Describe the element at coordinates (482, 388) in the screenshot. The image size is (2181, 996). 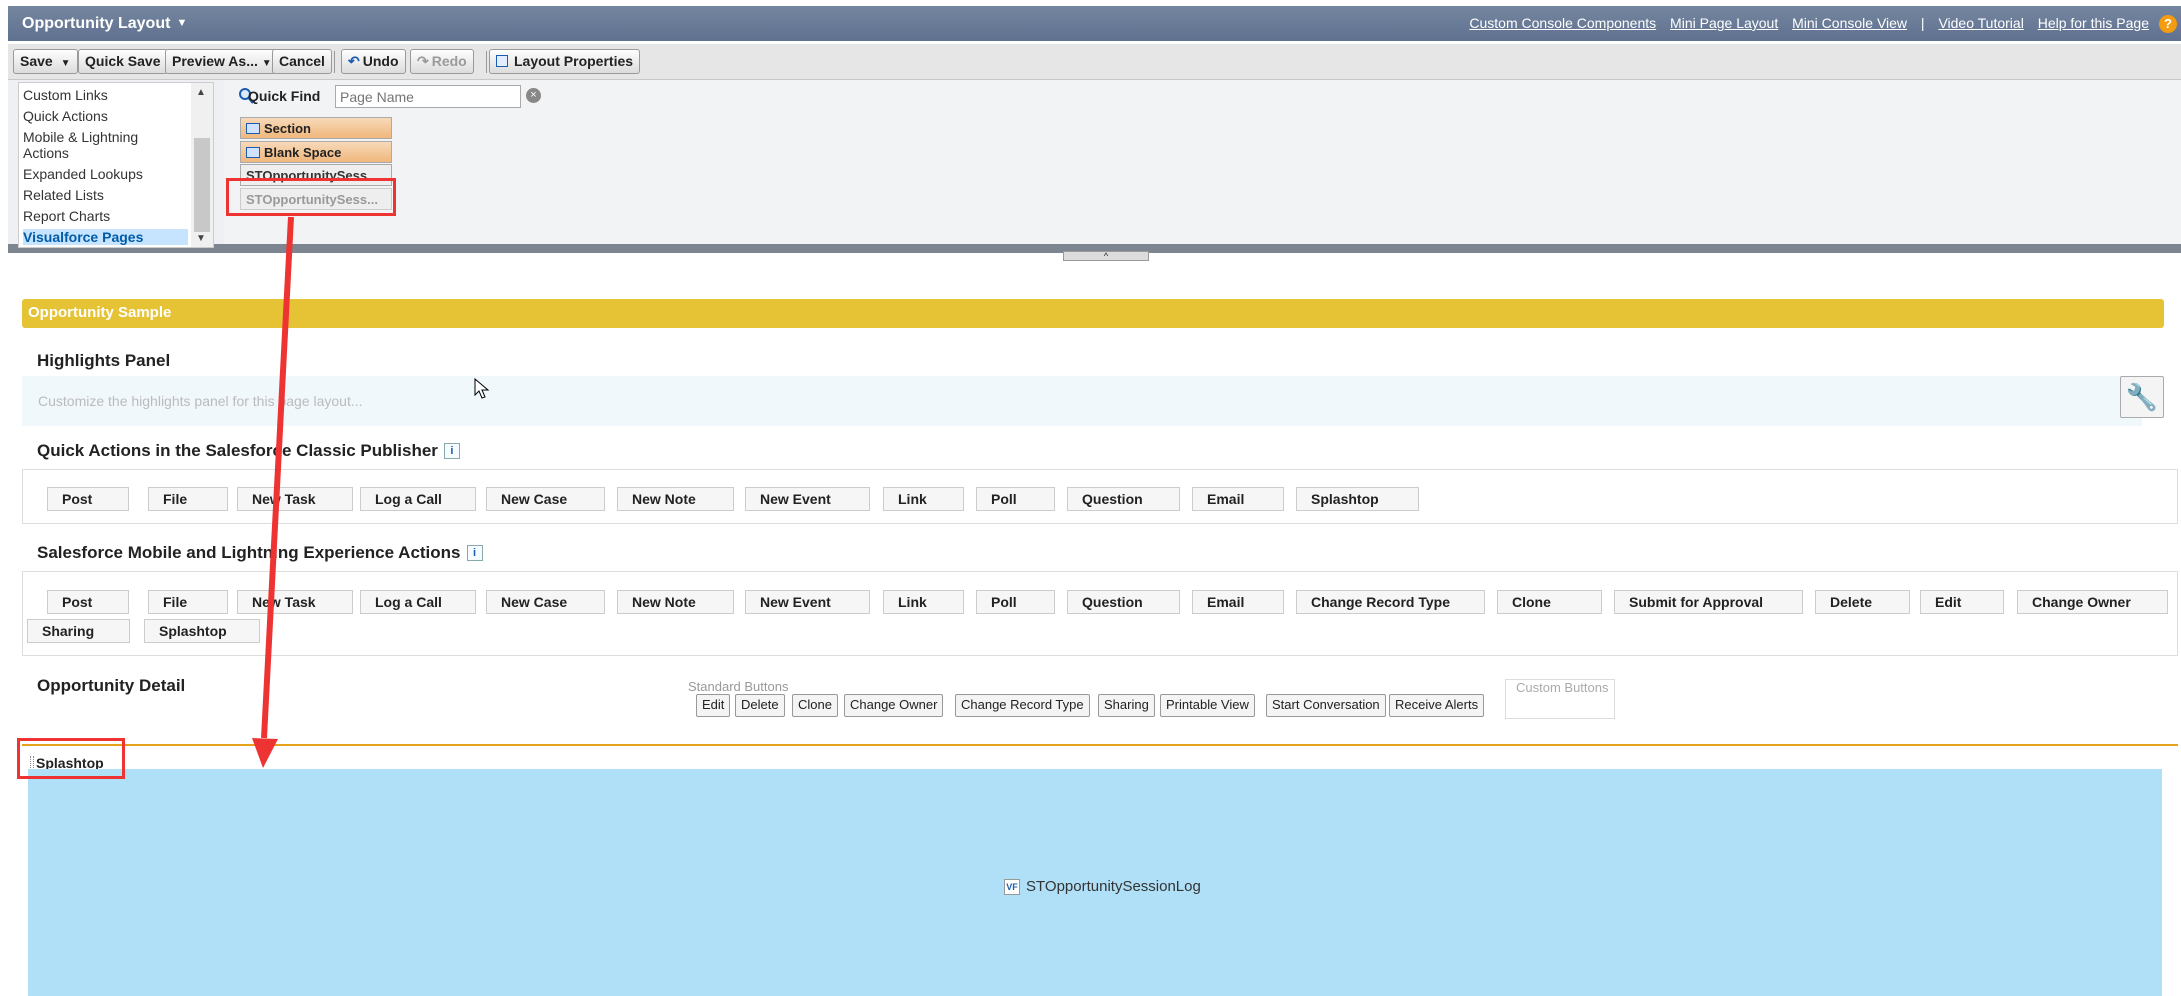
I see `mouse-cursor-icon` at that location.